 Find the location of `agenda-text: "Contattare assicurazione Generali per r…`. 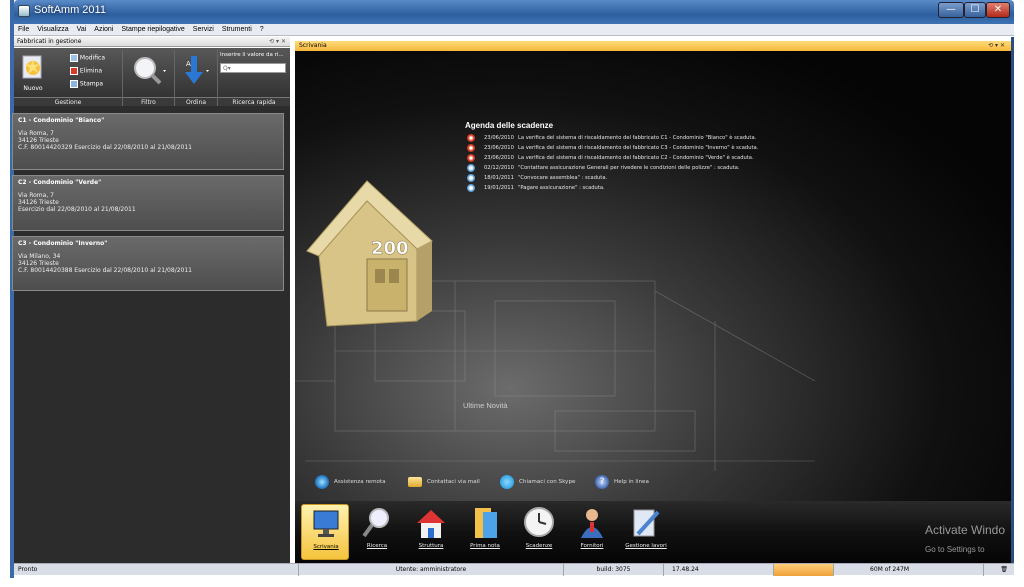

agenda-text: "Contattare assicurazione Generali per r… is located at coordinates (629, 168).